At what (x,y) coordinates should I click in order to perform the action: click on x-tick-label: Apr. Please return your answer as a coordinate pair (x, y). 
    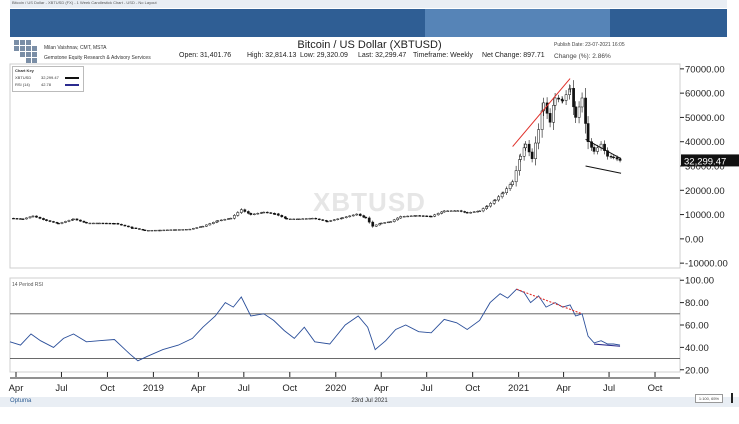
    Looking at the image, I should click on (381, 388).